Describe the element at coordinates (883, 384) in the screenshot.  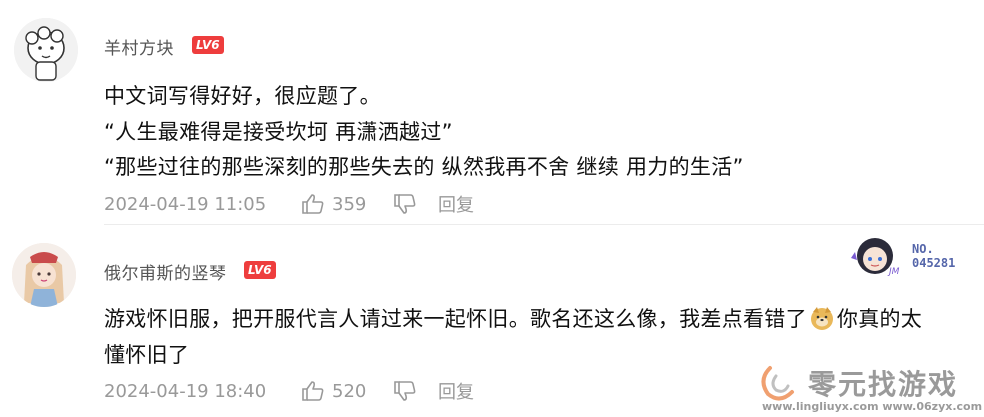
I see `watermark-title: 零元找游戏` at that location.